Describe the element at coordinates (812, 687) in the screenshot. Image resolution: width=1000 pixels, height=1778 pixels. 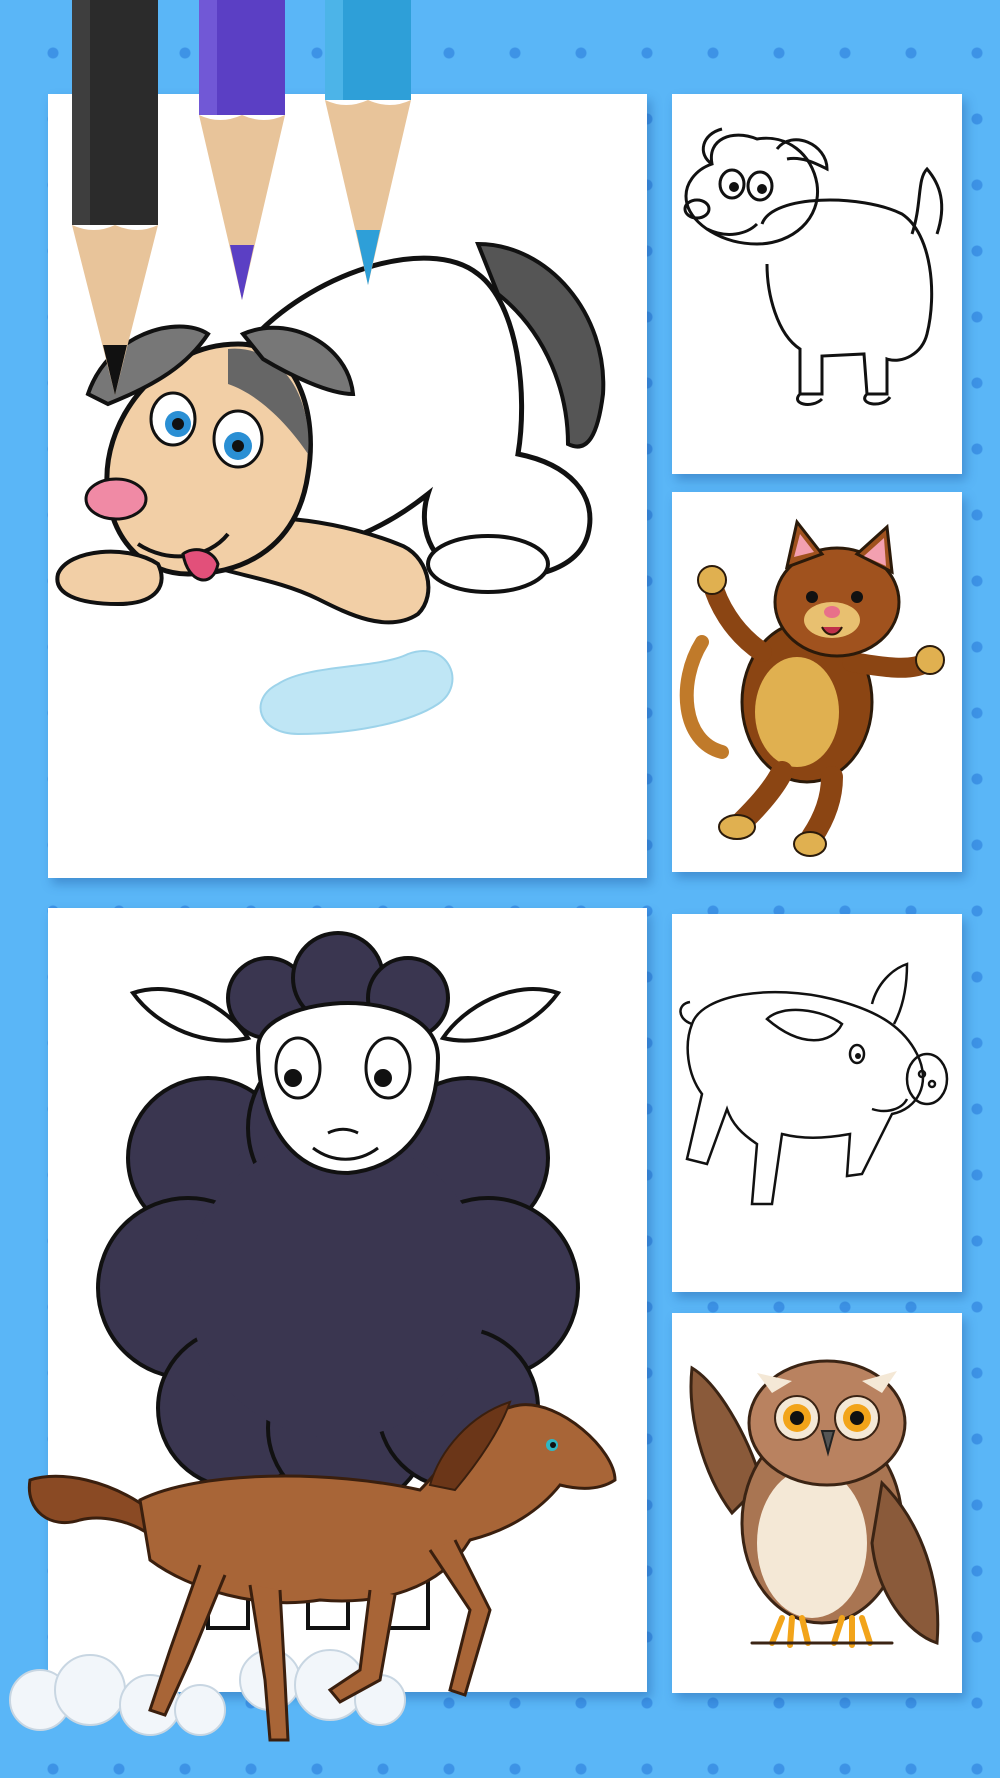
I see `cat-illustration` at that location.